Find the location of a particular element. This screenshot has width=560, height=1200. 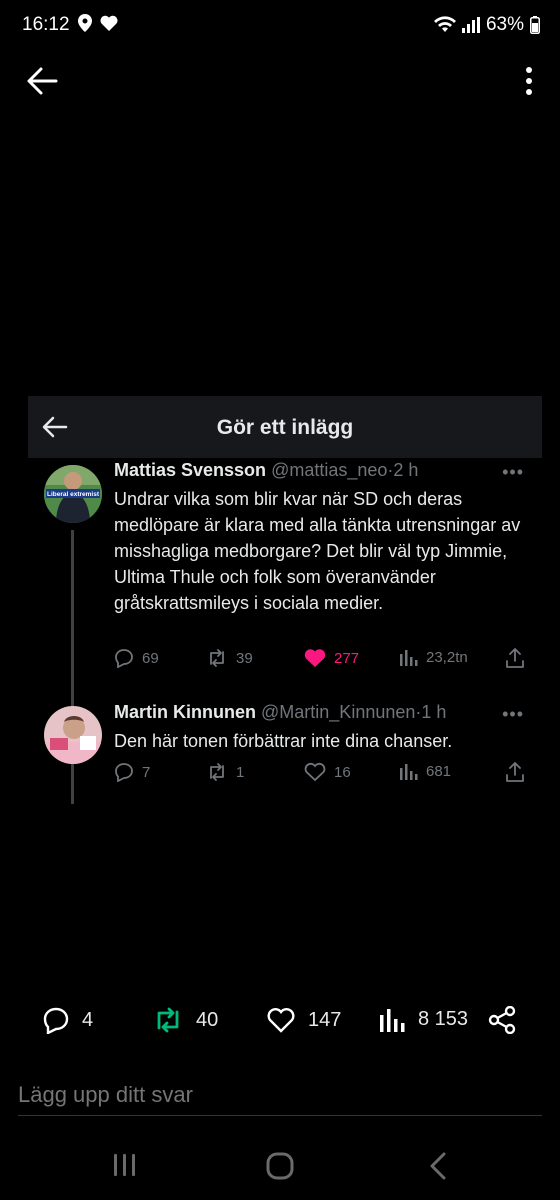

like-count: 277 is located at coordinates (347, 658).